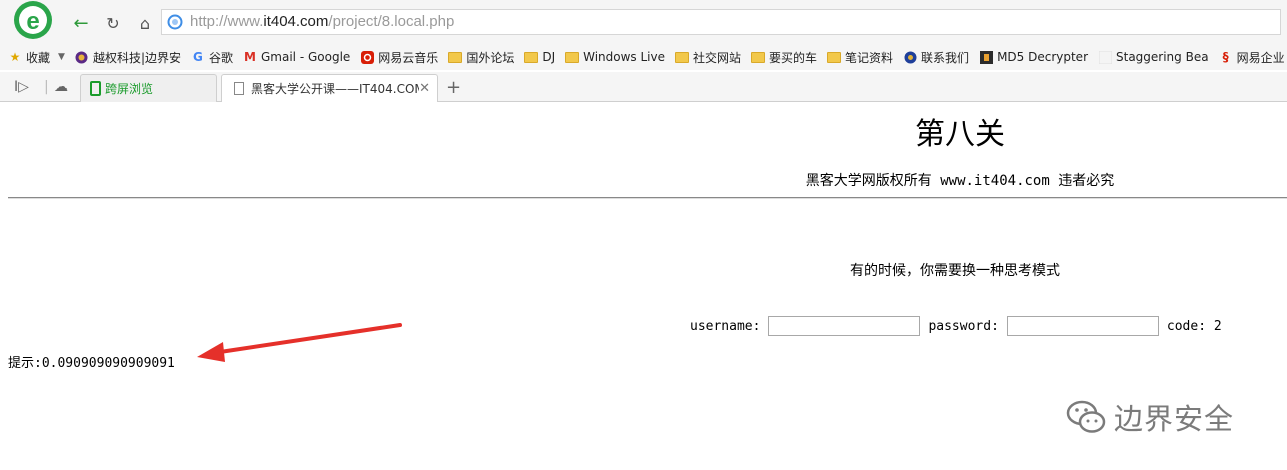  I want to click on username-label: username:, so click(725, 326).